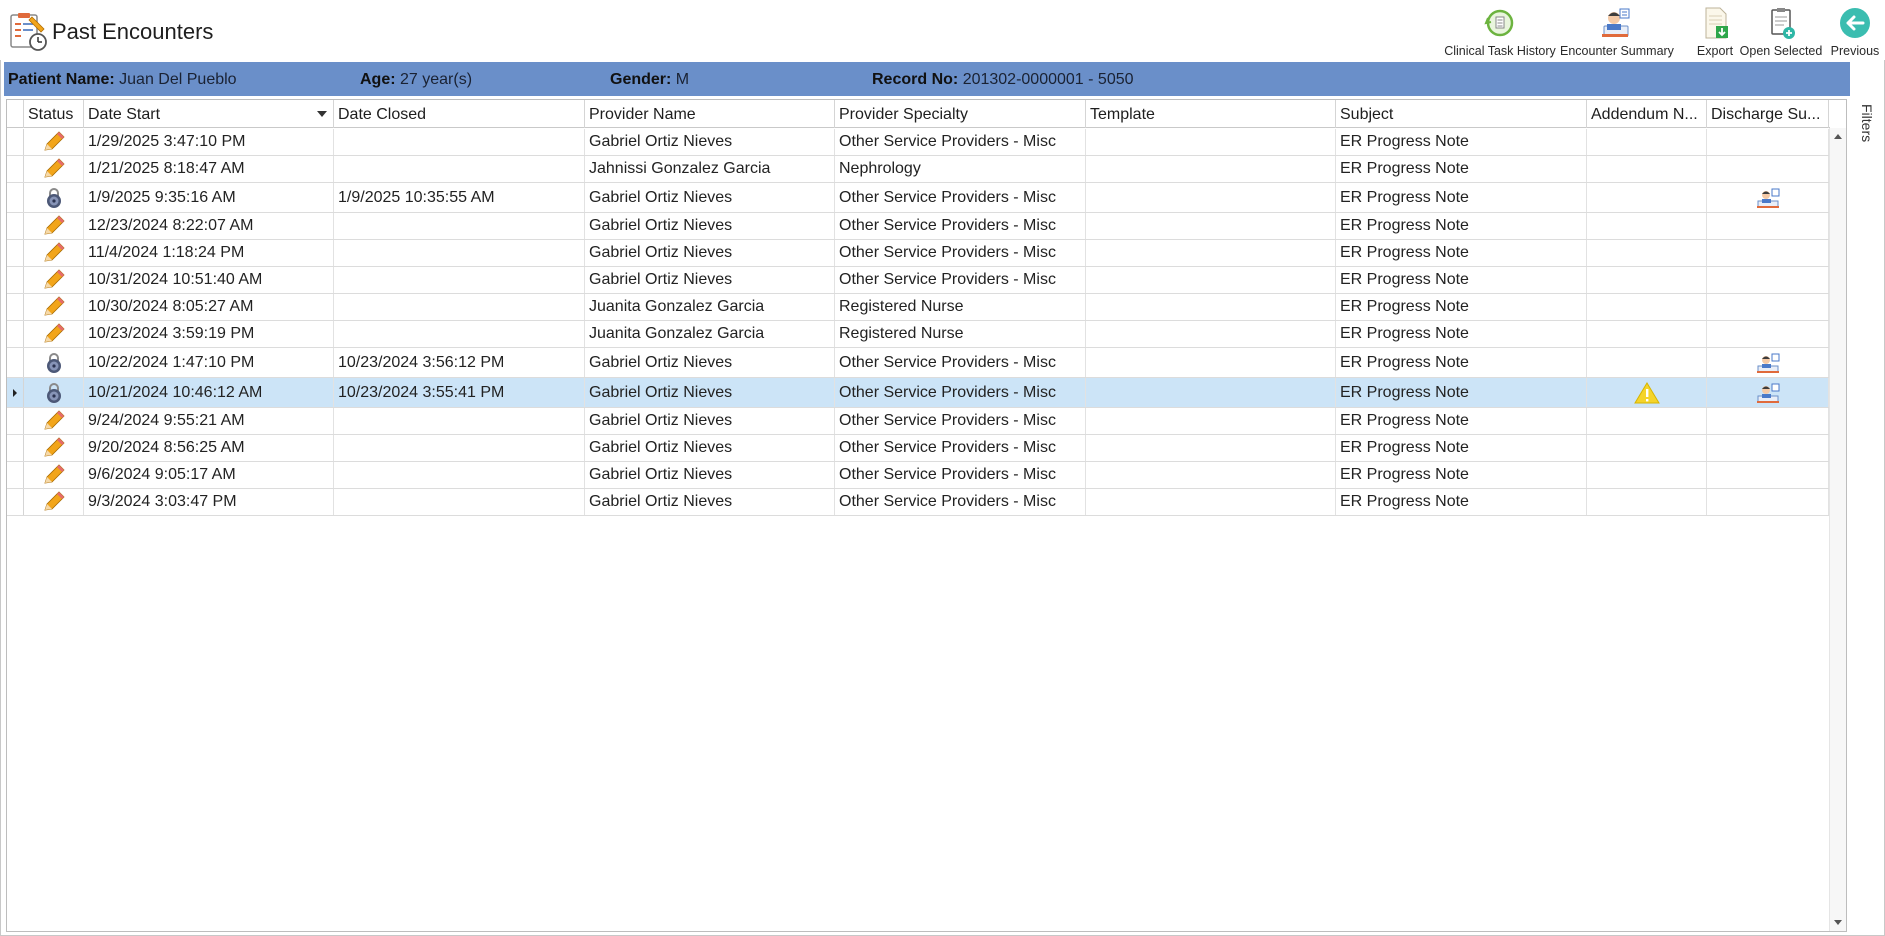 The width and height of the screenshot is (1885, 936). Describe the element at coordinates (1855, 32) in the screenshot. I see `previous-button: Previous` at that location.